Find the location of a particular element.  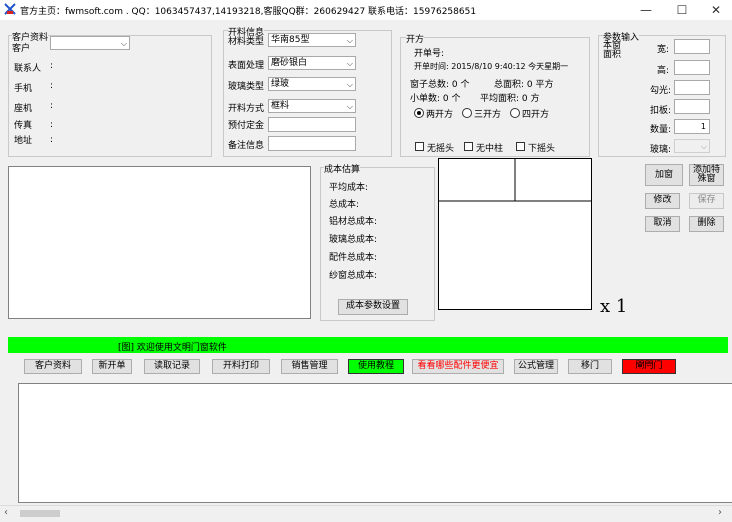

check-no-shake is located at coordinates (419, 146).